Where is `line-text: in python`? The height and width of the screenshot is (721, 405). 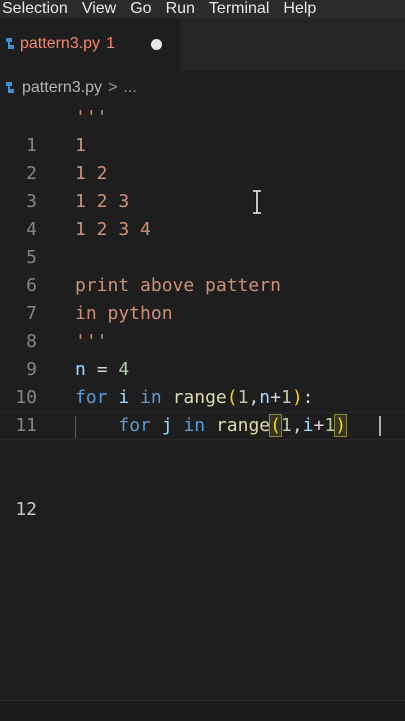
line-text: in python is located at coordinates (124, 313).